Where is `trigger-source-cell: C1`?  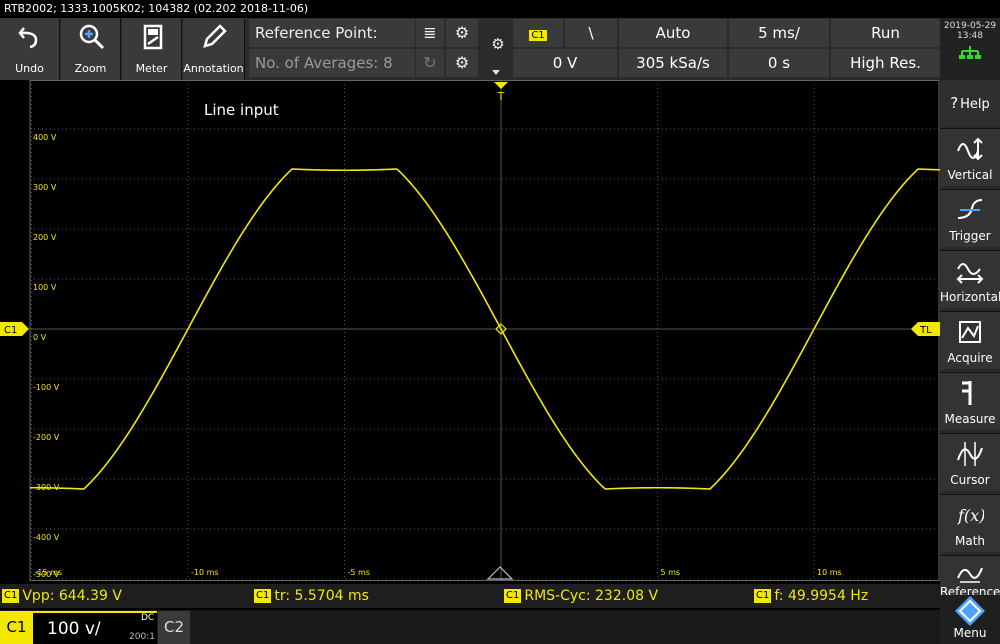 trigger-source-cell: C1 is located at coordinates (538, 33).